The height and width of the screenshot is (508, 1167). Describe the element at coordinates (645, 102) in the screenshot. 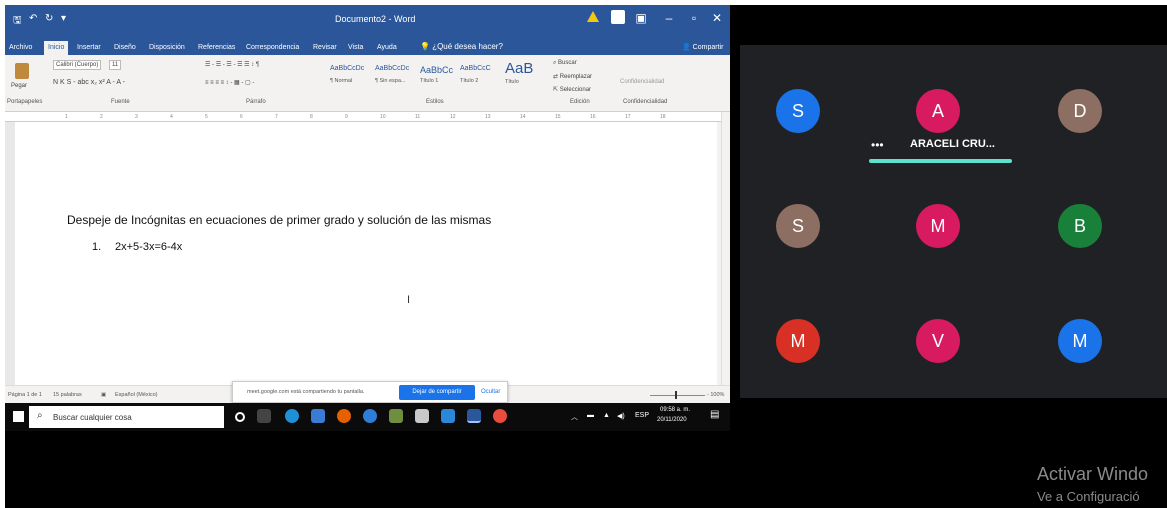

I see `group-label-confidentiality: Confidencialidad` at that location.